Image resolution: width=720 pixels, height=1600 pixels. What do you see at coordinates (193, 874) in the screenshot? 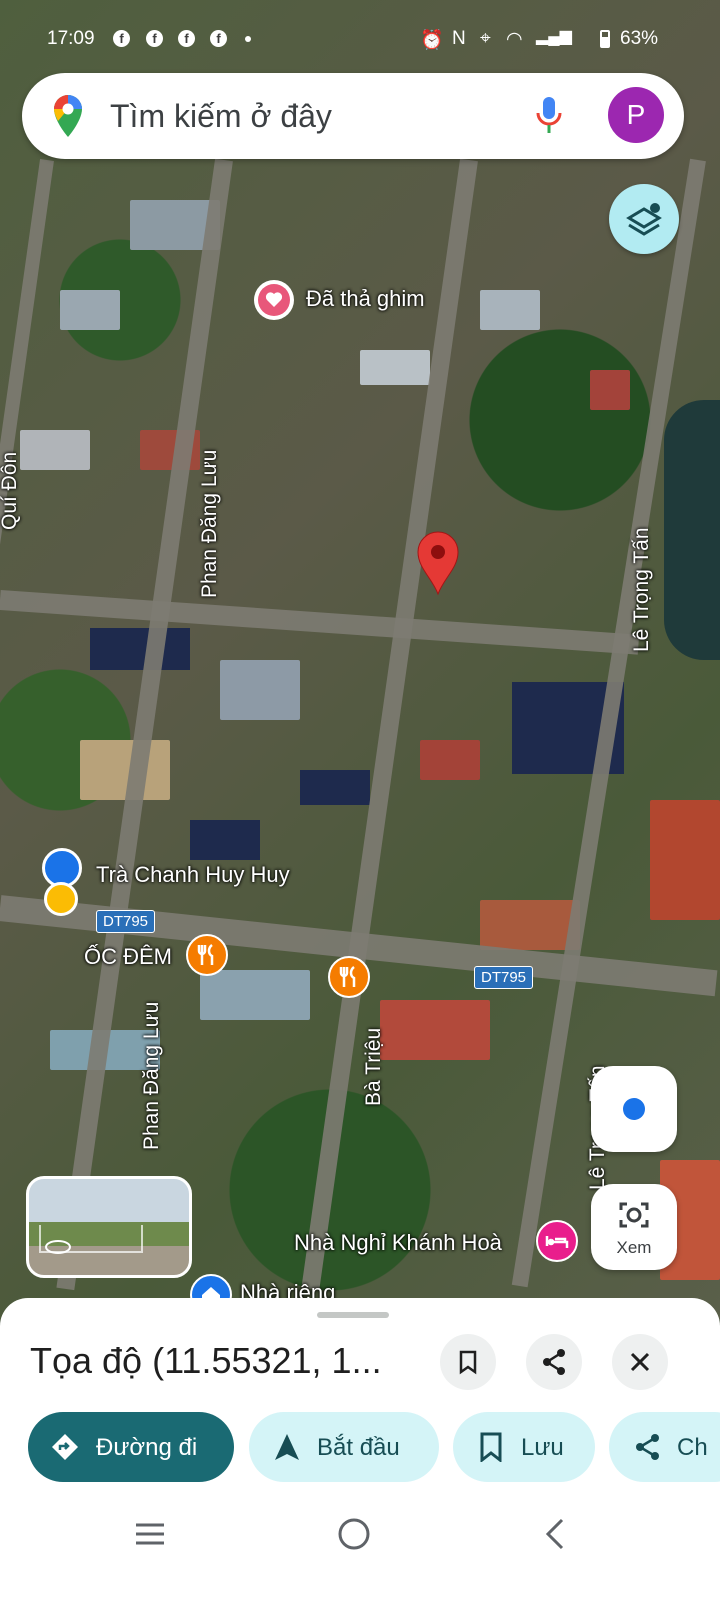
I see `place-label-tra-chanh: Trà Chanh Huy Huy` at bounding box center [193, 874].